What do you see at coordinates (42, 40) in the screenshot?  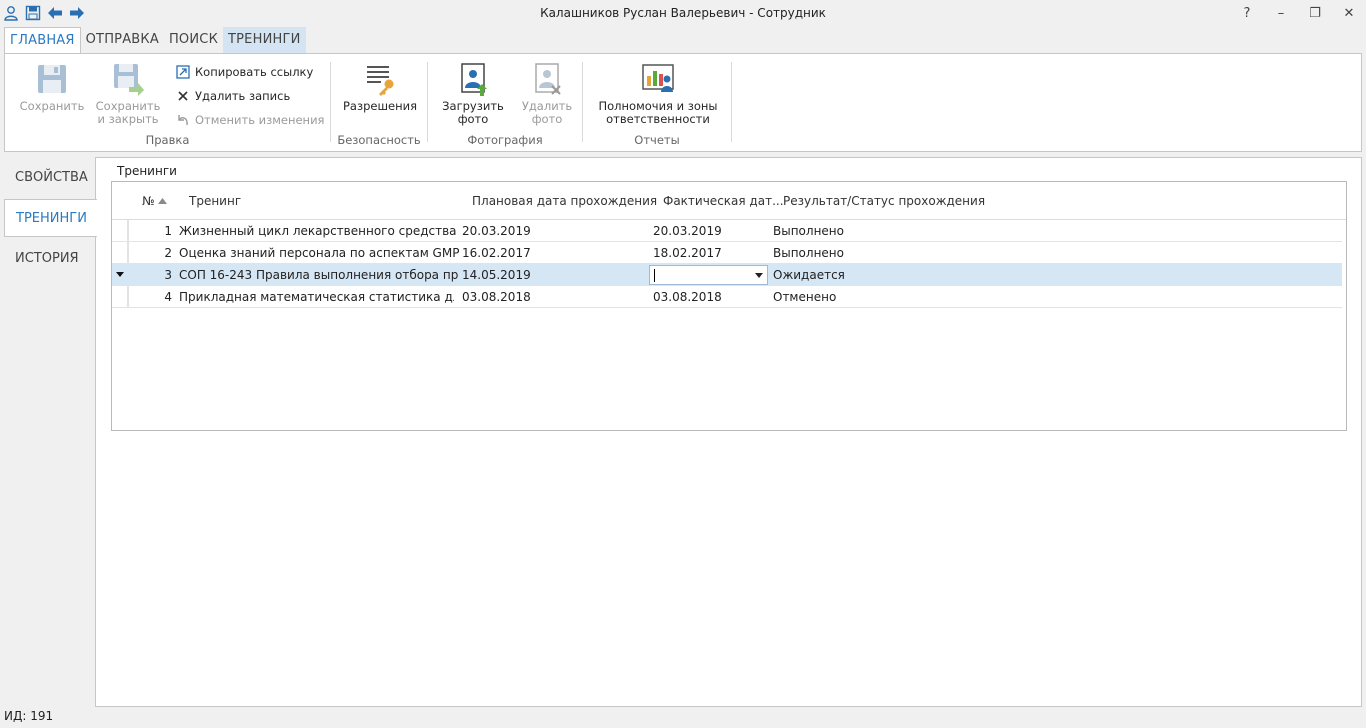 I see `tab-main: ГЛАВНАЯ` at bounding box center [42, 40].